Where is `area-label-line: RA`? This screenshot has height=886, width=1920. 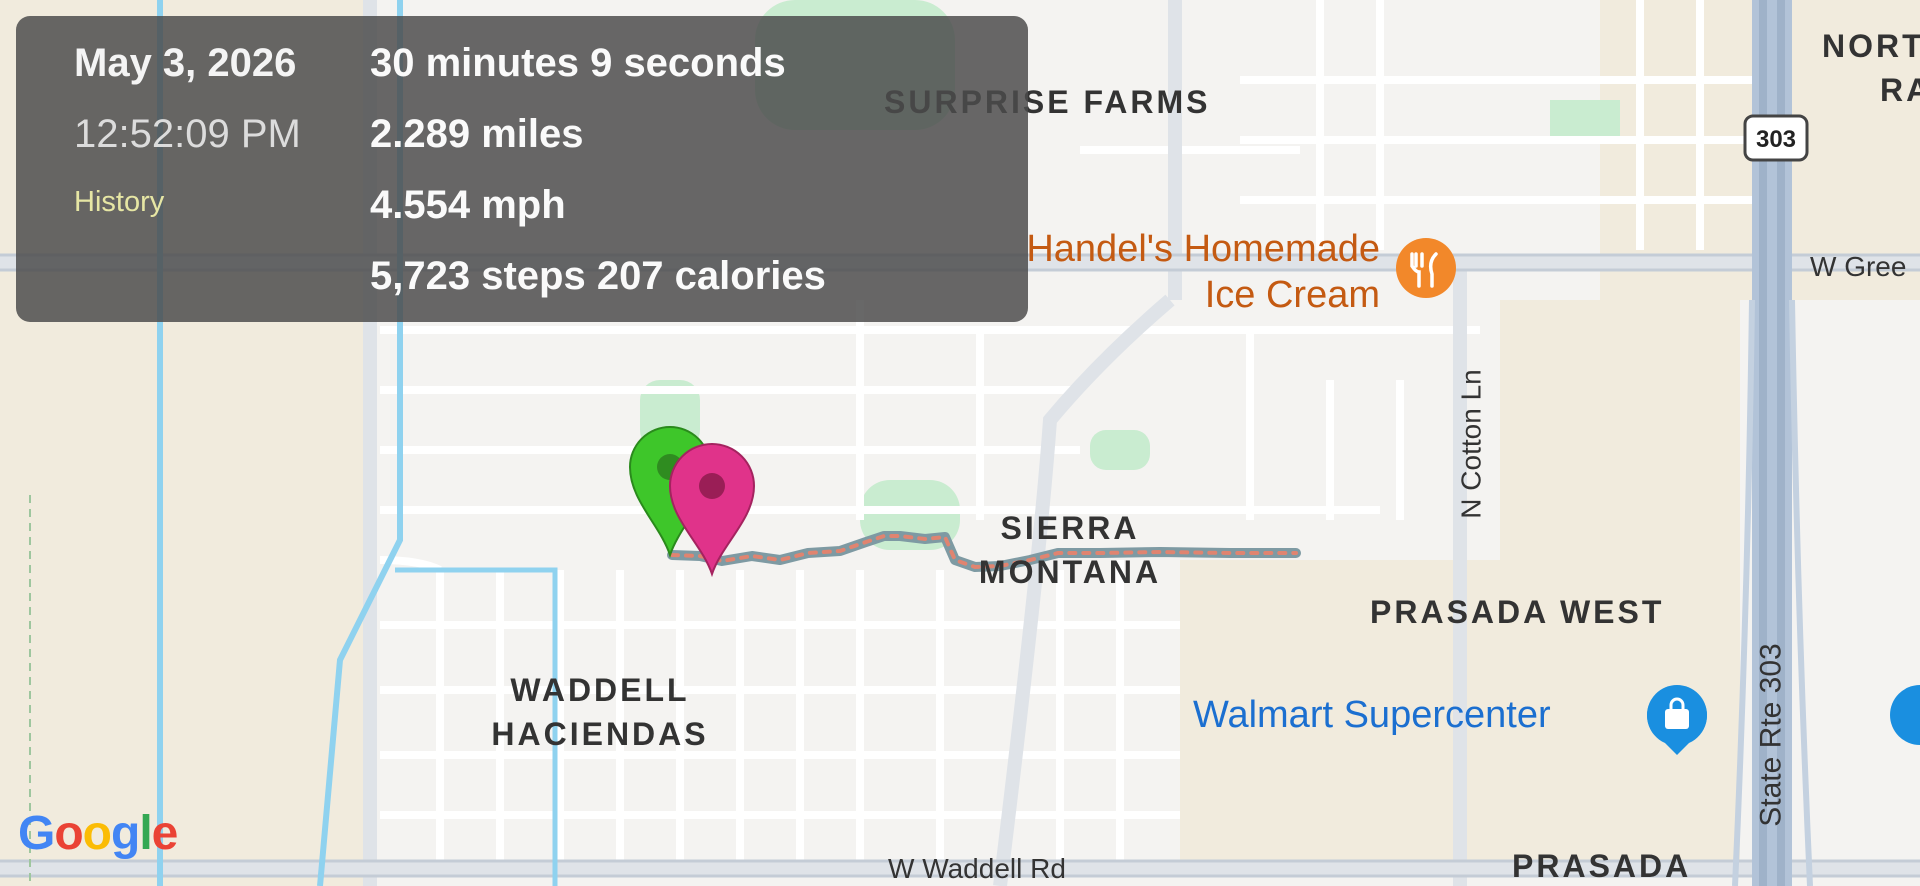 area-label-line: RA is located at coordinates (1900, 90).